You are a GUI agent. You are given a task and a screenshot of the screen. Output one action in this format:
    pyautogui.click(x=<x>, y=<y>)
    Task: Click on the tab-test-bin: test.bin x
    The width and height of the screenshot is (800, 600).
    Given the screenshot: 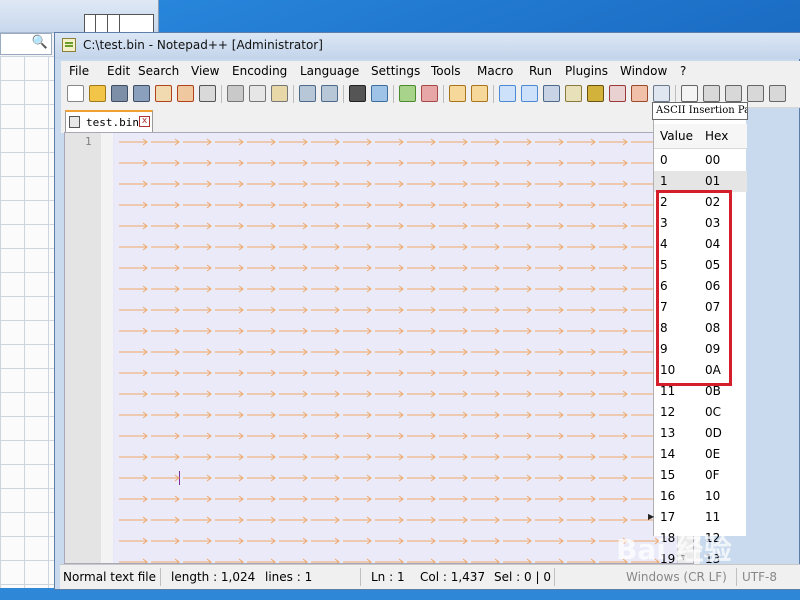 What is the action you would take?
    pyautogui.click(x=109, y=121)
    